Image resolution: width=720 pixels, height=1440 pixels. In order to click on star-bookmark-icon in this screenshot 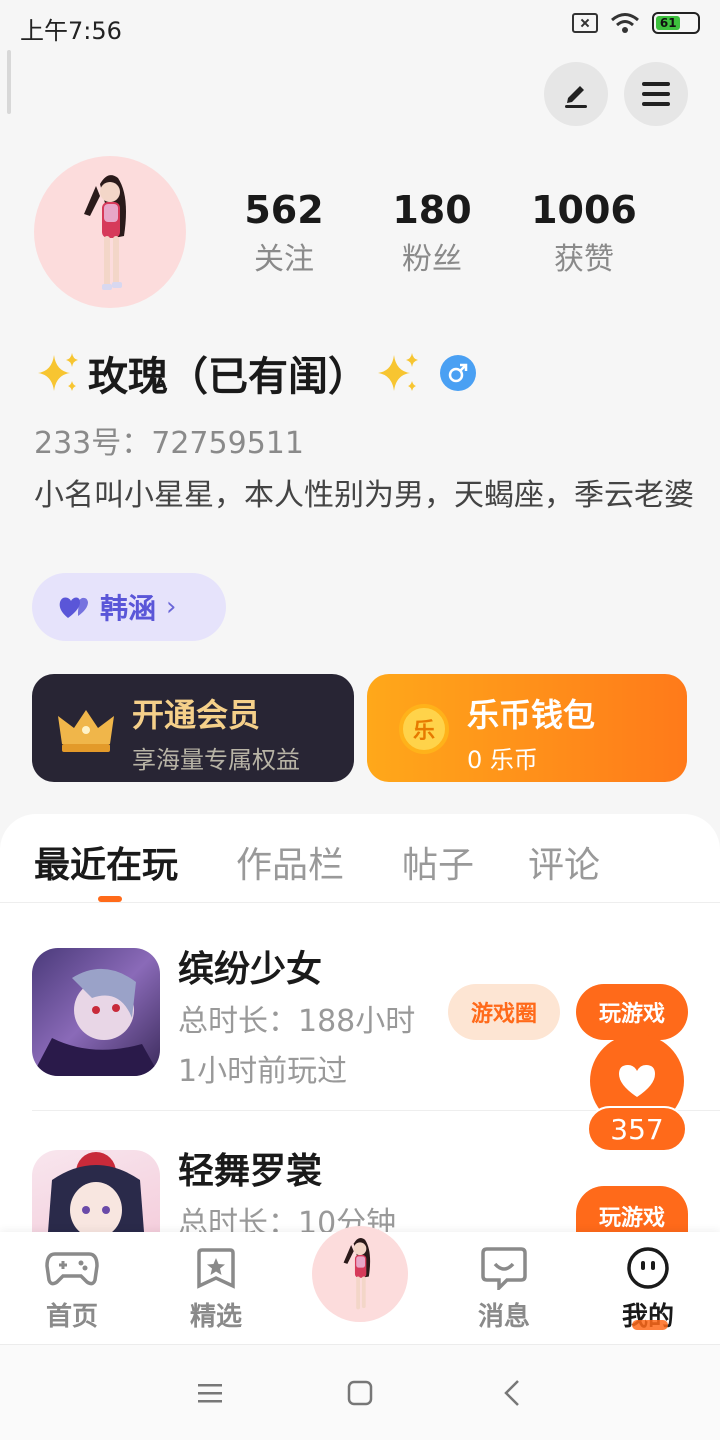, I will do `click(216, 1268)`.